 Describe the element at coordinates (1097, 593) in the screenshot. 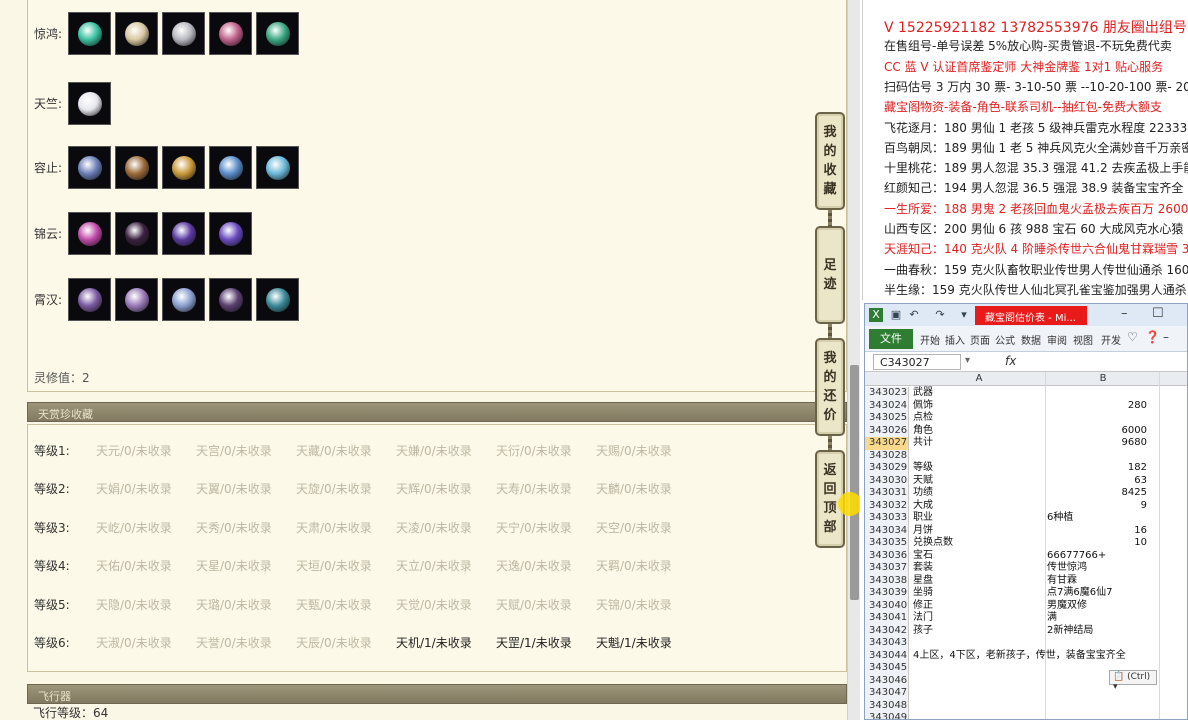

I see `cell-b: 点7满6魔6仙7` at that location.